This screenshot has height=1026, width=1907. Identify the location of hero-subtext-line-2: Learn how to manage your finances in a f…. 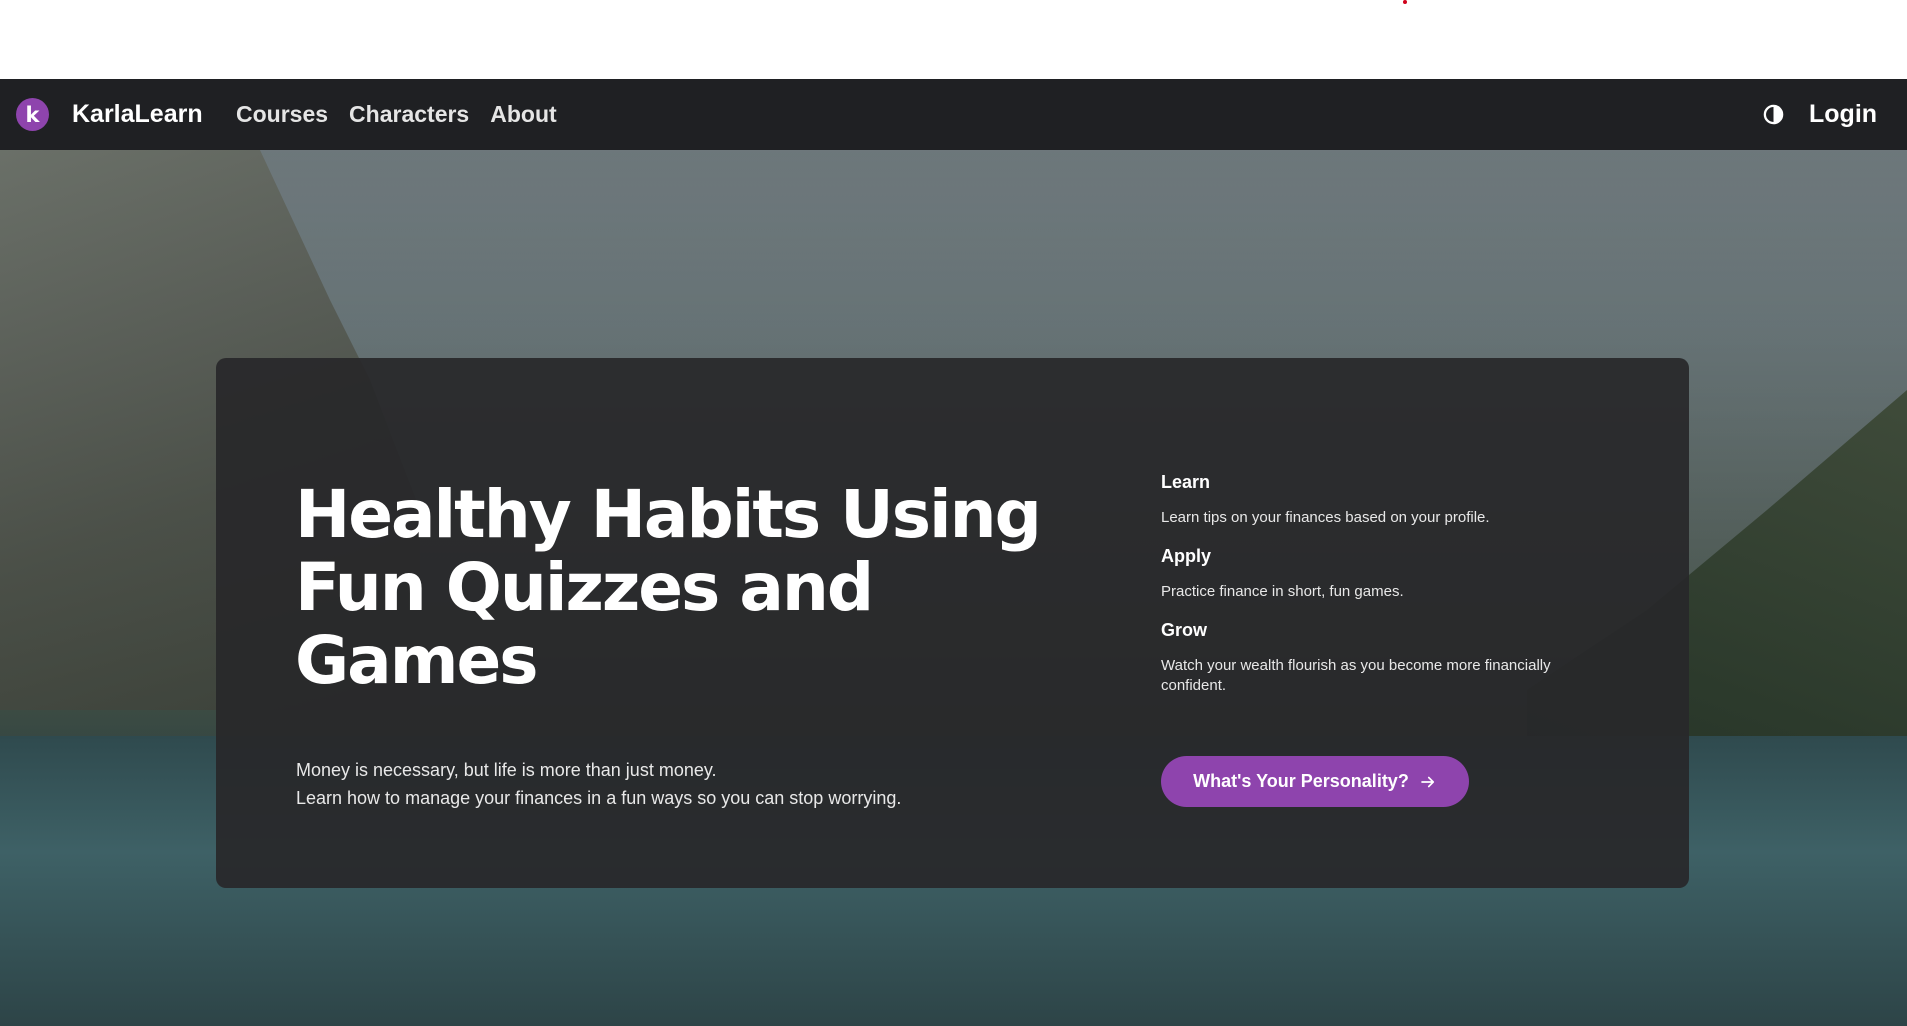
(599, 798).